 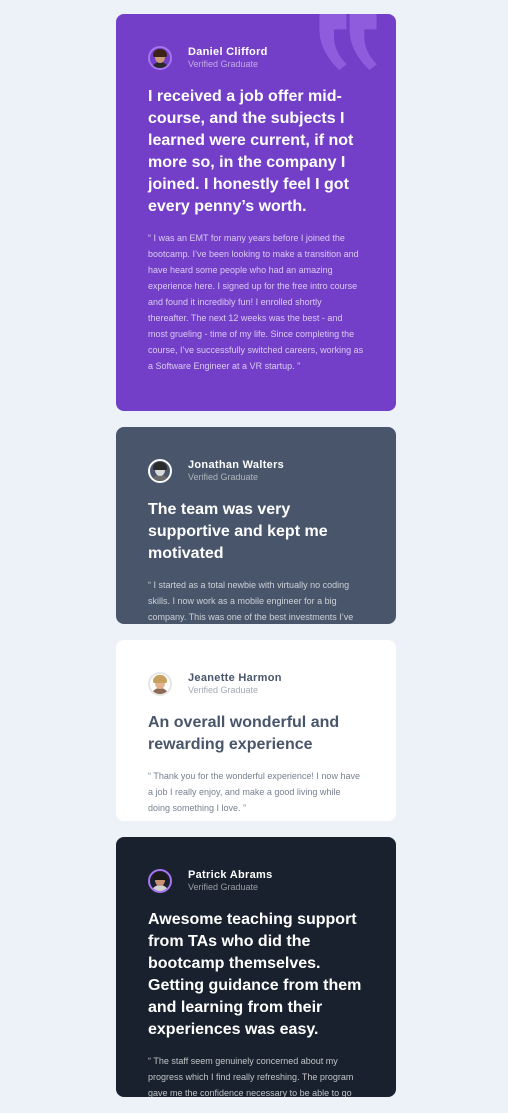 What do you see at coordinates (228, 52) in the screenshot?
I see `author-name: Daniel Clifford` at bounding box center [228, 52].